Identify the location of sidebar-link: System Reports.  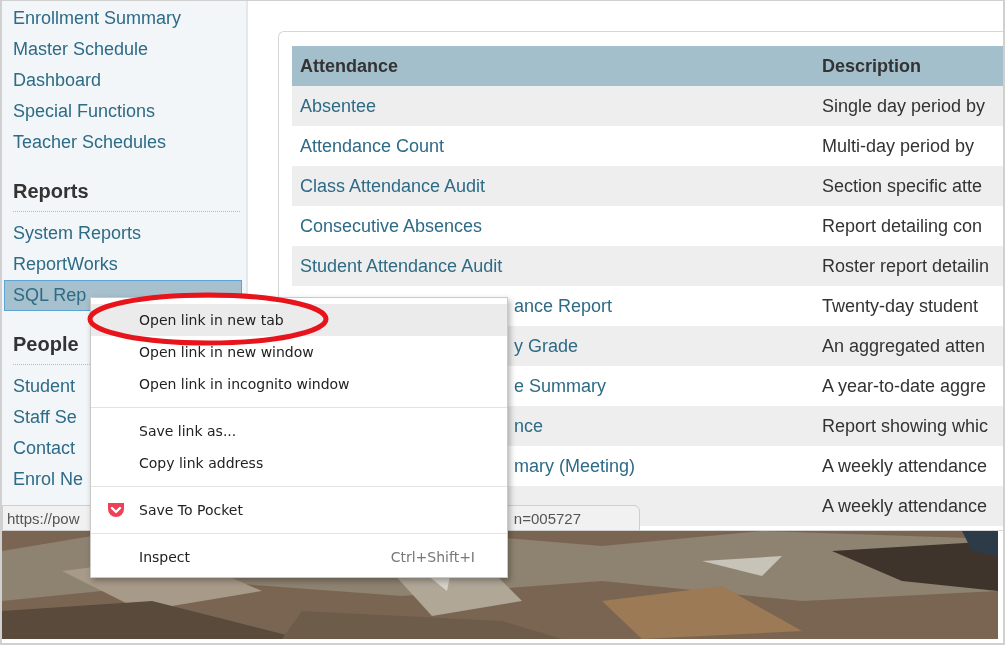
(123, 233).